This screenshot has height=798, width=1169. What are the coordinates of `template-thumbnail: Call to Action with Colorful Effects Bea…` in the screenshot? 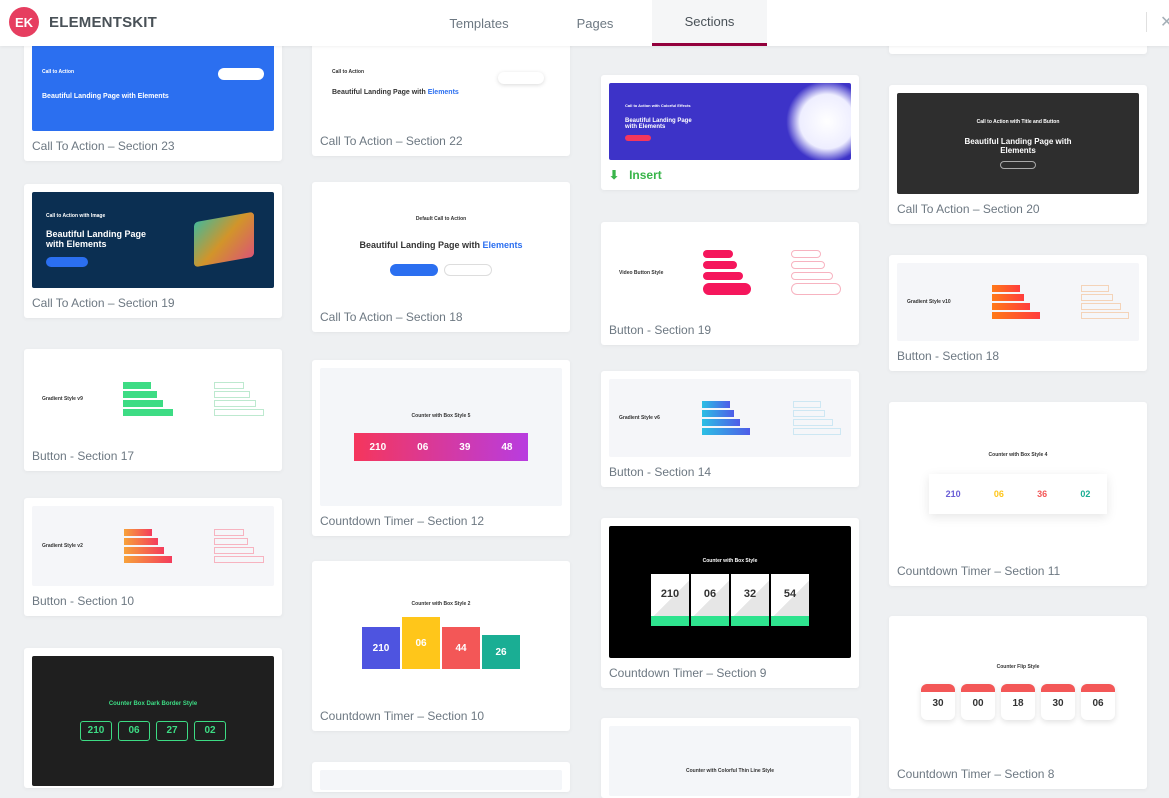 It's located at (730, 121).